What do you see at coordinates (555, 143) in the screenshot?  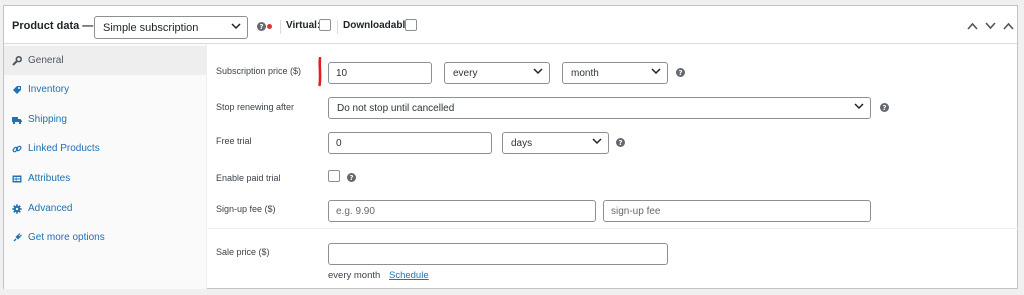 I see `free-trial-period-select: days` at bounding box center [555, 143].